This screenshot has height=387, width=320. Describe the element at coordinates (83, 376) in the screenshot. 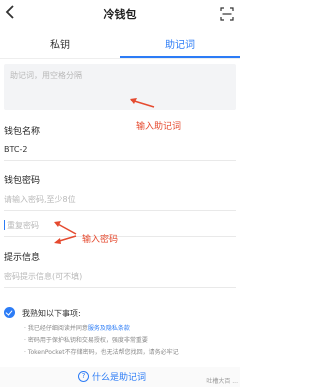

I see `question-icon: ?` at that location.